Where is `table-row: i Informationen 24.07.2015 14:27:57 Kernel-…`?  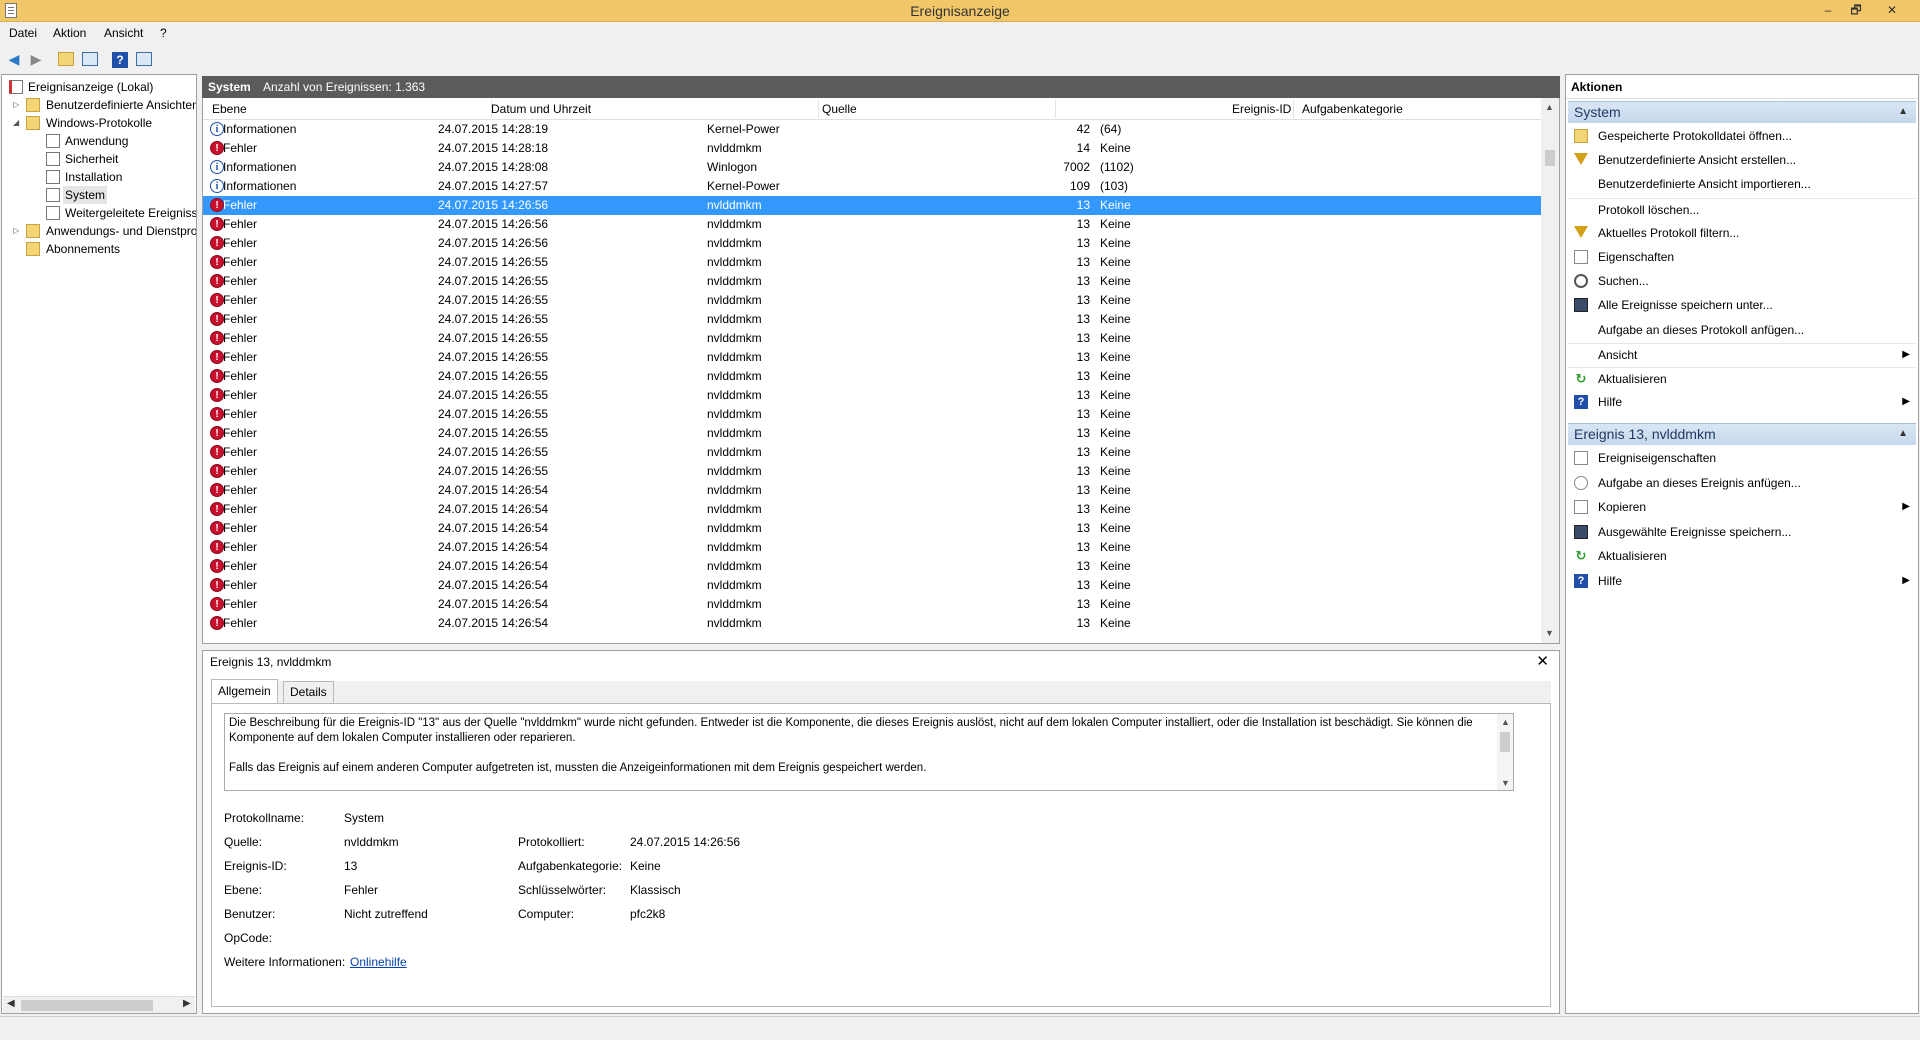 table-row: i Informationen 24.07.2015 14:27:57 Kernel-… is located at coordinates (872, 186).